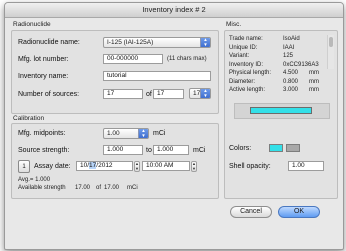 The height and width of the screenshot is (251, 346). Describe the element at coordinates (171, 150) in the screenshot. I see `source-strength-max-field: 1.000` at that location.